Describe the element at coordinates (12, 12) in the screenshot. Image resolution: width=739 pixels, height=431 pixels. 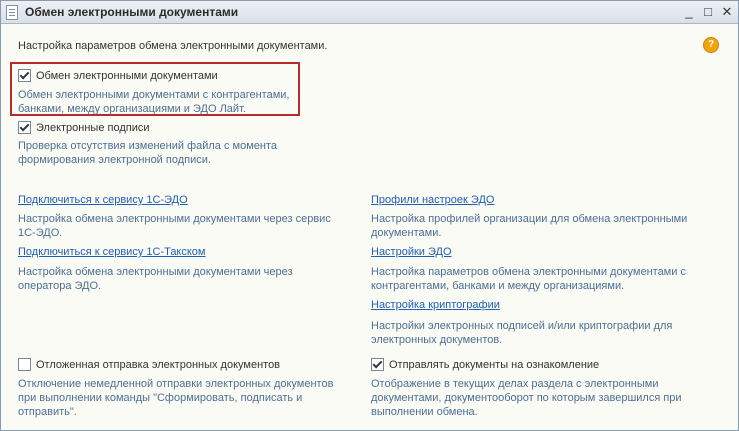
I see `document-icon` at that location.